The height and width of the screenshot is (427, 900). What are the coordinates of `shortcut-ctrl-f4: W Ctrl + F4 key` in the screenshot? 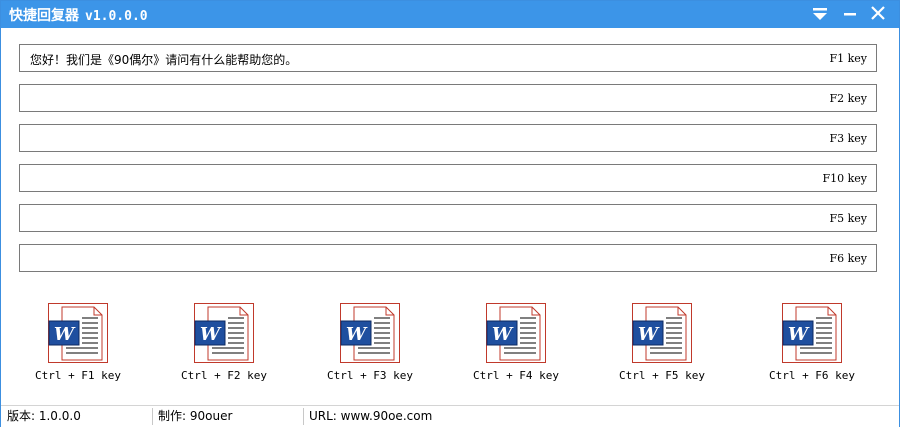 It's located at (516, 346).